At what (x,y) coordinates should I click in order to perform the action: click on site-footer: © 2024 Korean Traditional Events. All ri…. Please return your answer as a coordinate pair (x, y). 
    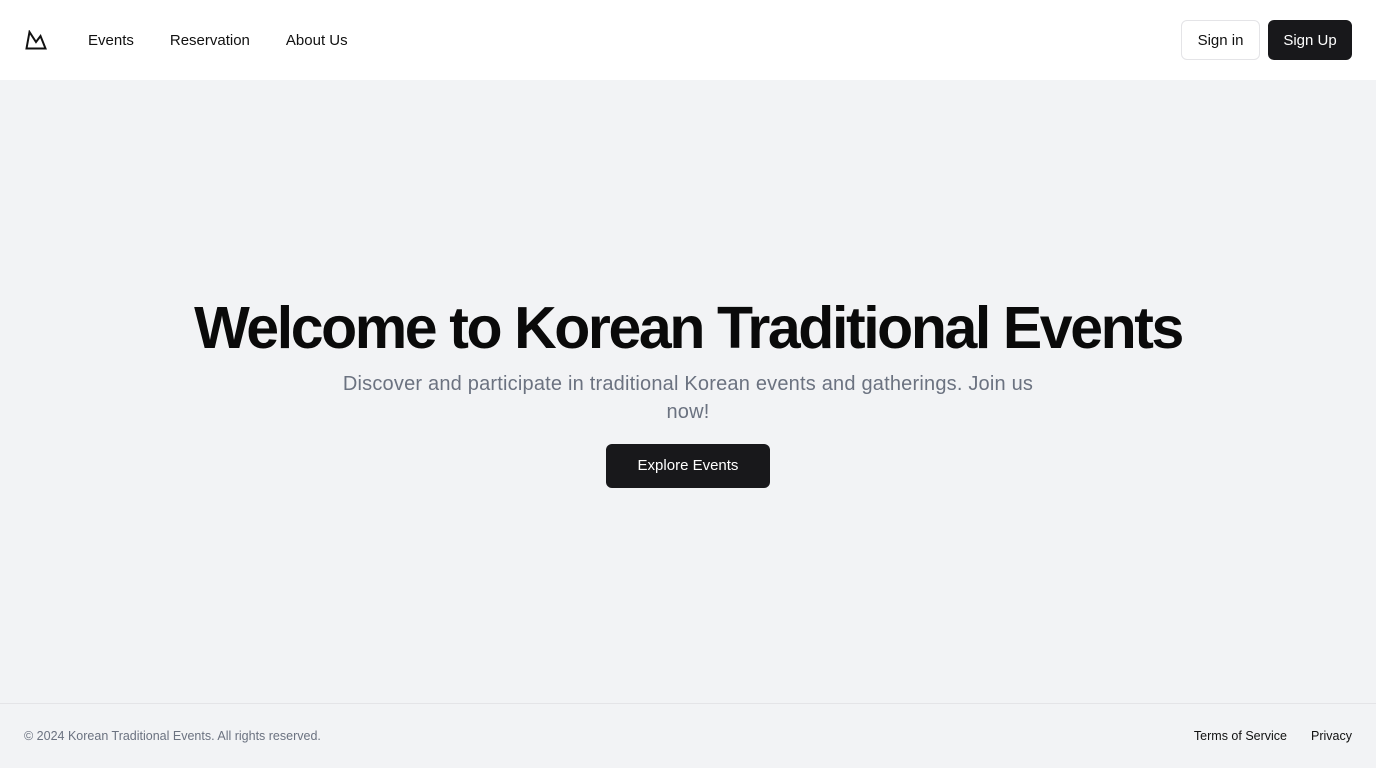
    Looking at the image, I should click on (688, 735).